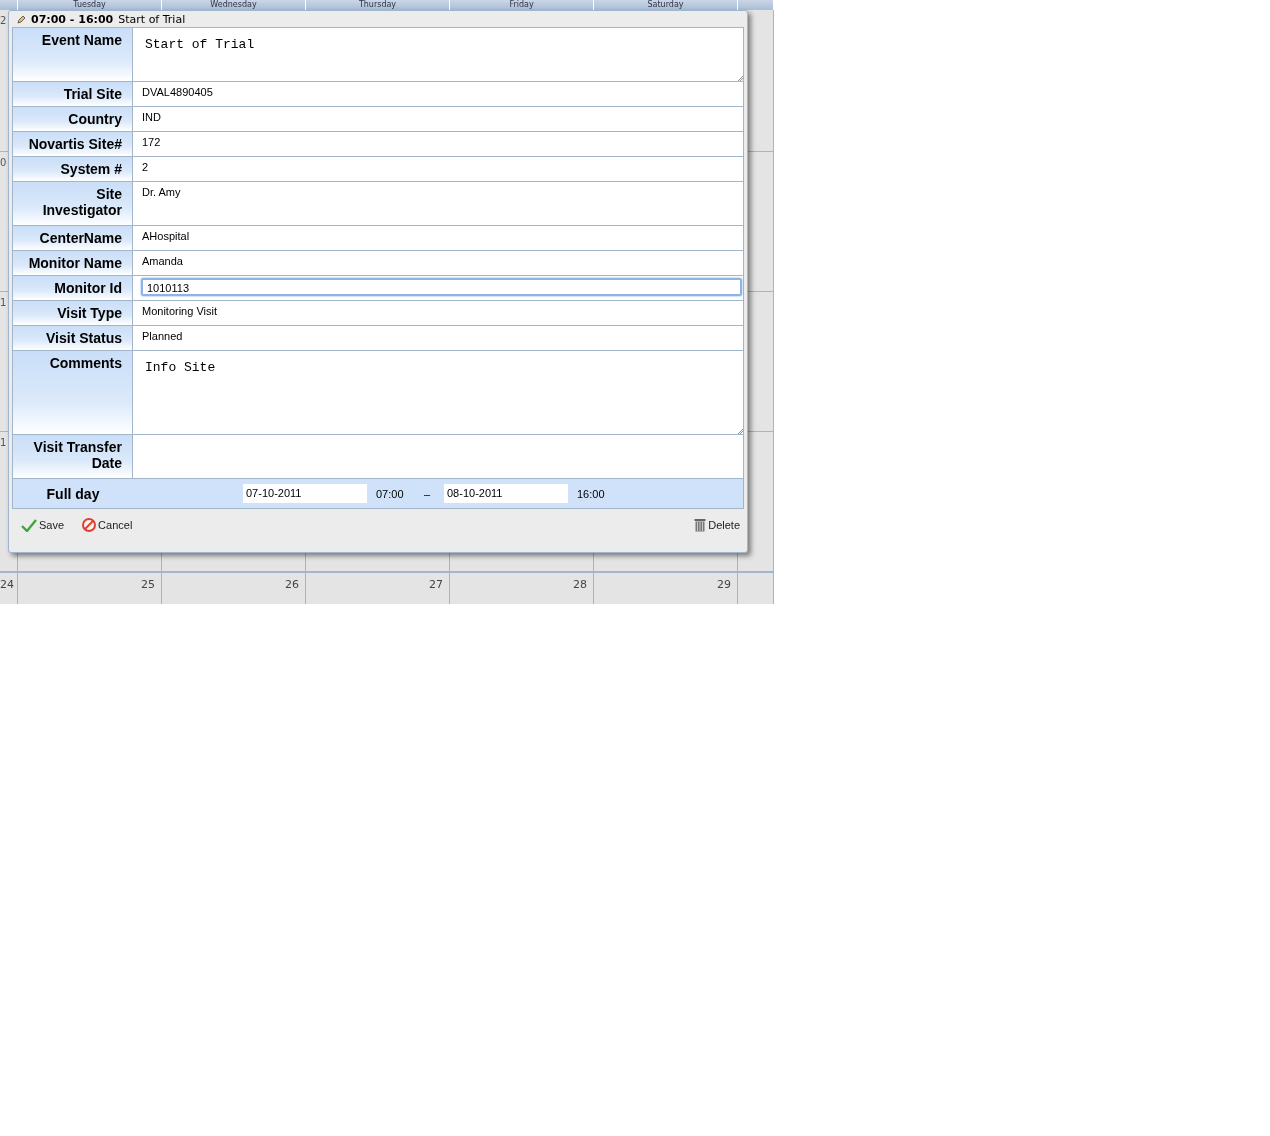  I want to click on pencil-icon, so click(21, 19).